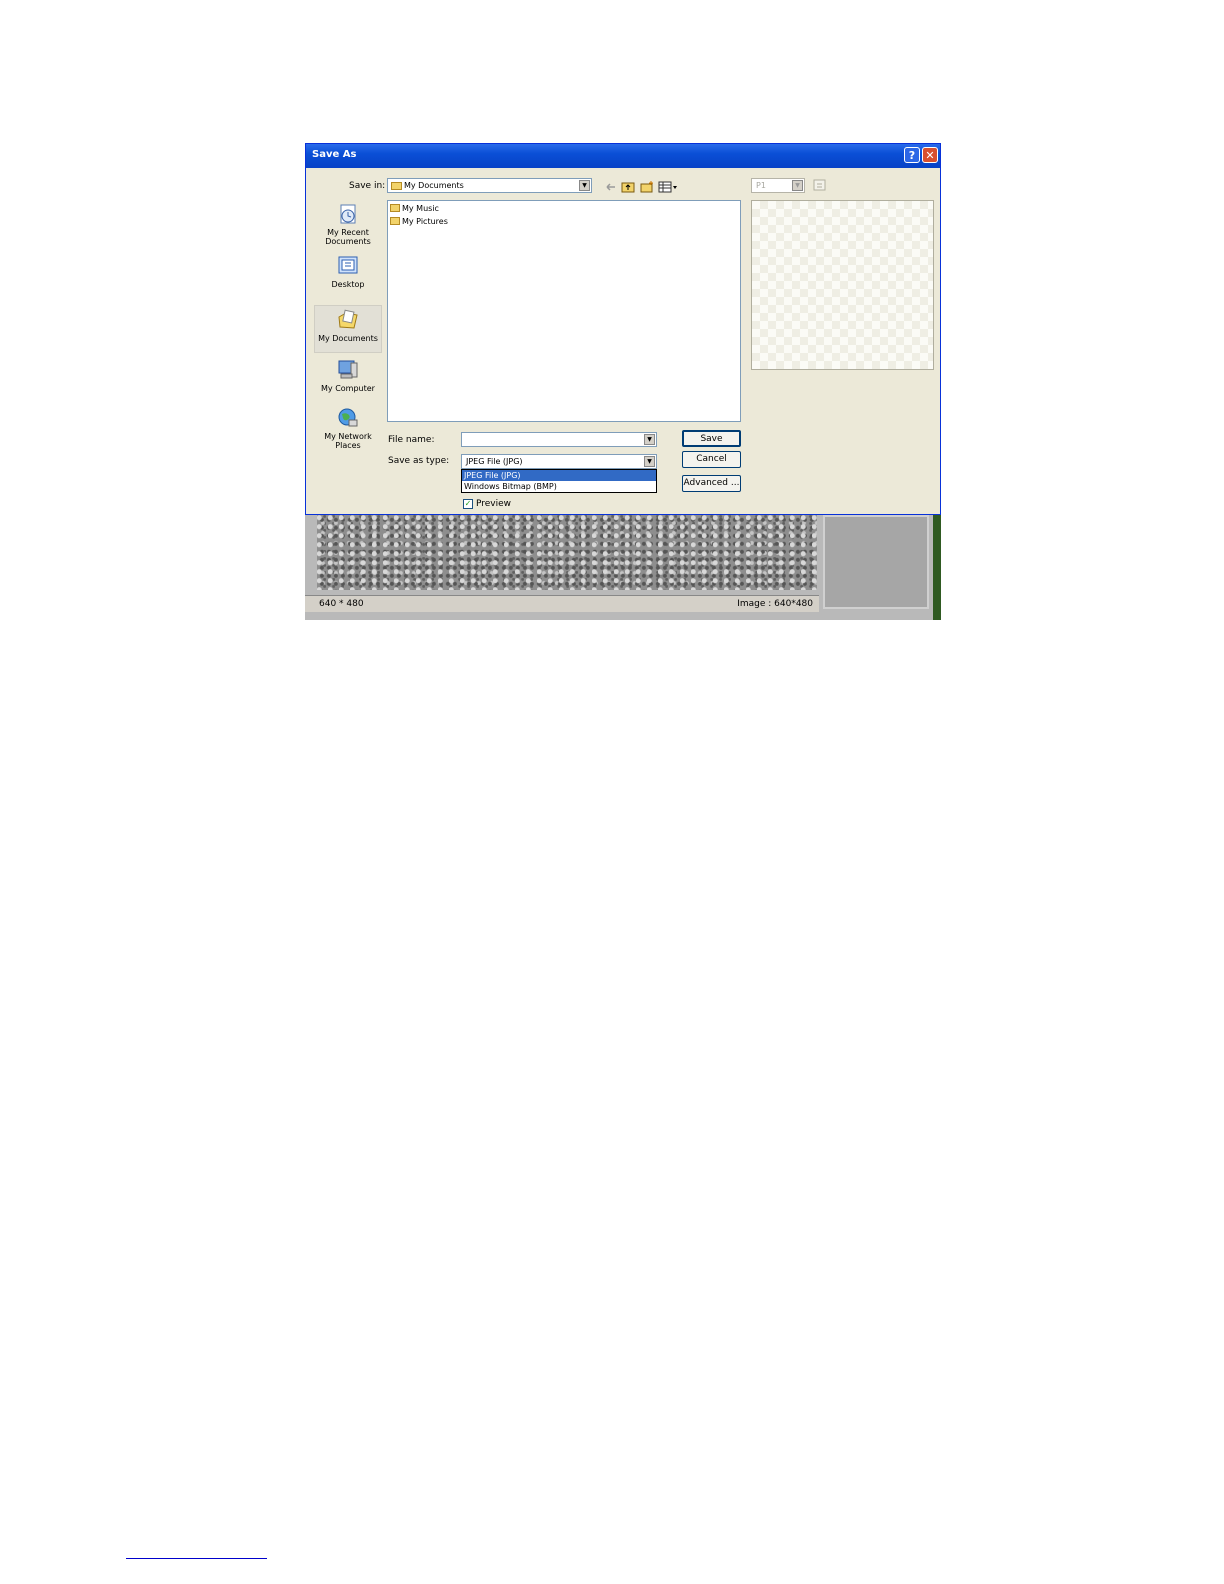  I want to click on desktop-edge, so click(937, 567).